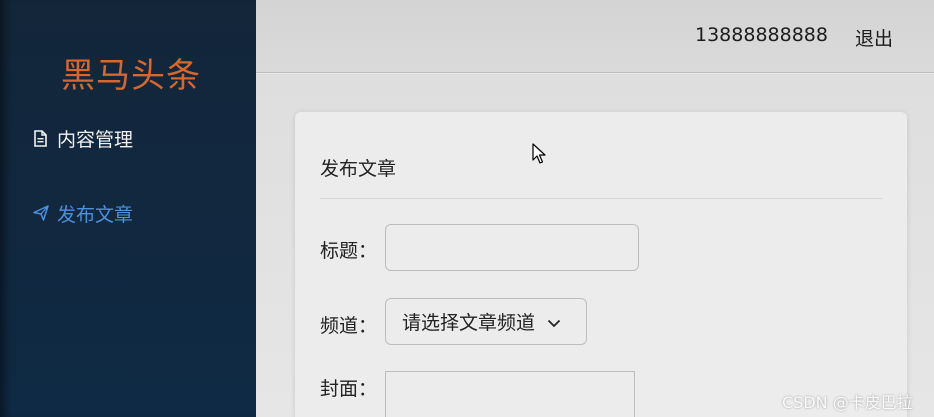 The height and width of the screenshot is (417, 934). I want to click on brand-logo-text: 黑马头条, so click(131, 76).